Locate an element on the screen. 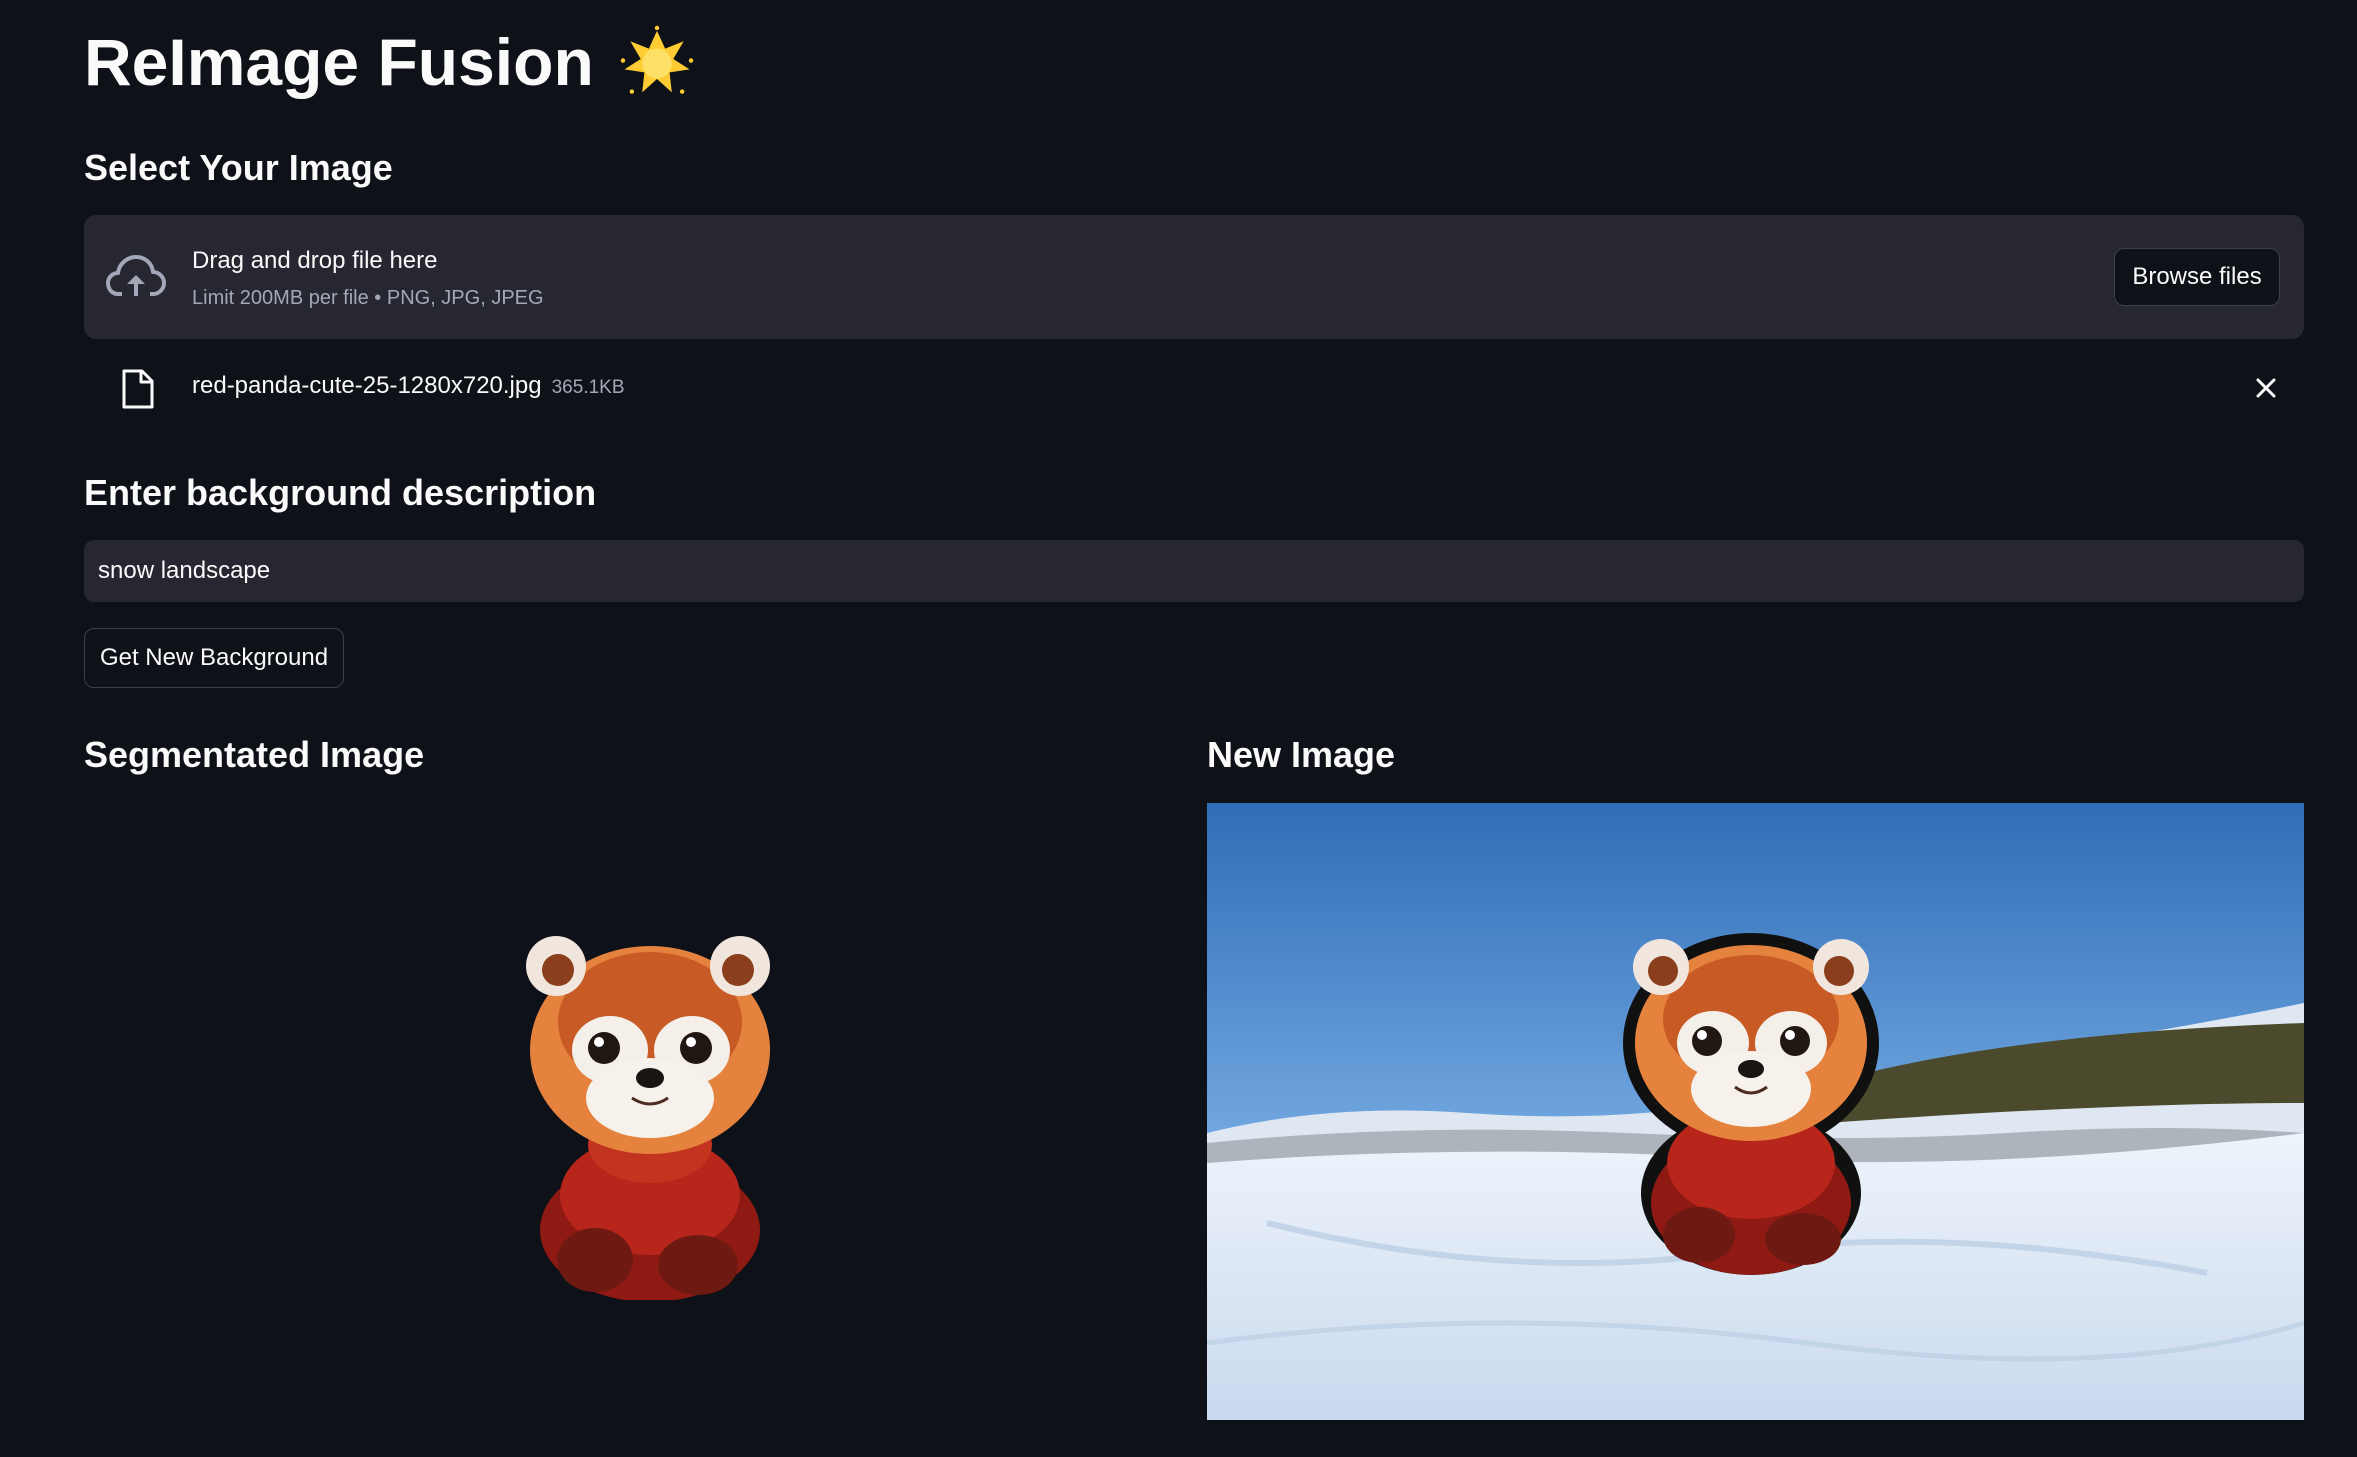 Image resolution: width=2357 pixels, height=1457 pixels. segmented-image is located at coordinates (648, 1118).